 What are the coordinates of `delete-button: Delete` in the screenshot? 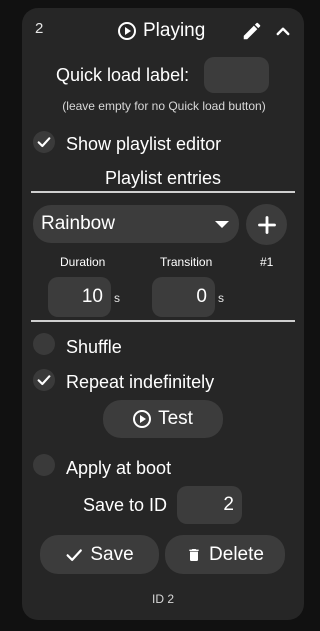 It's located at (225, 554).